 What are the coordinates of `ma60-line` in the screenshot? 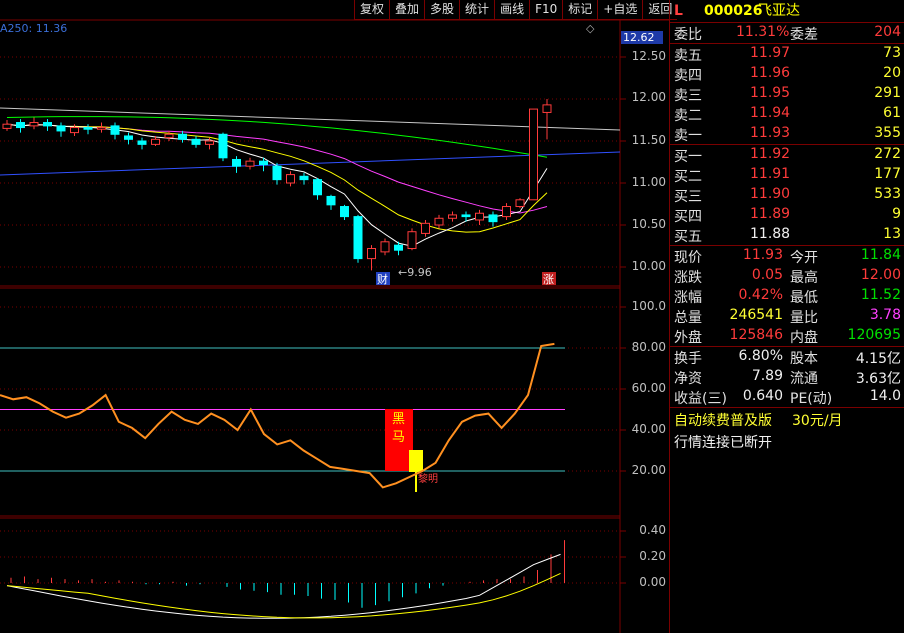 It's located at (277, 137).